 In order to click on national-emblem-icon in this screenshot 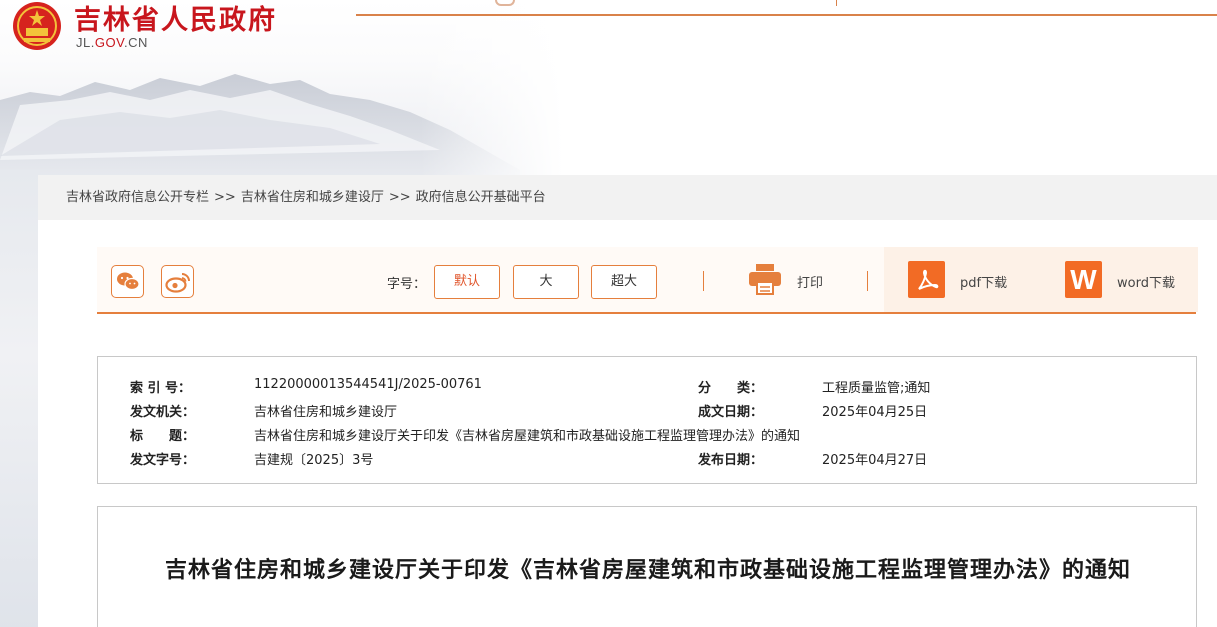, I will do `click(37, 27)`.